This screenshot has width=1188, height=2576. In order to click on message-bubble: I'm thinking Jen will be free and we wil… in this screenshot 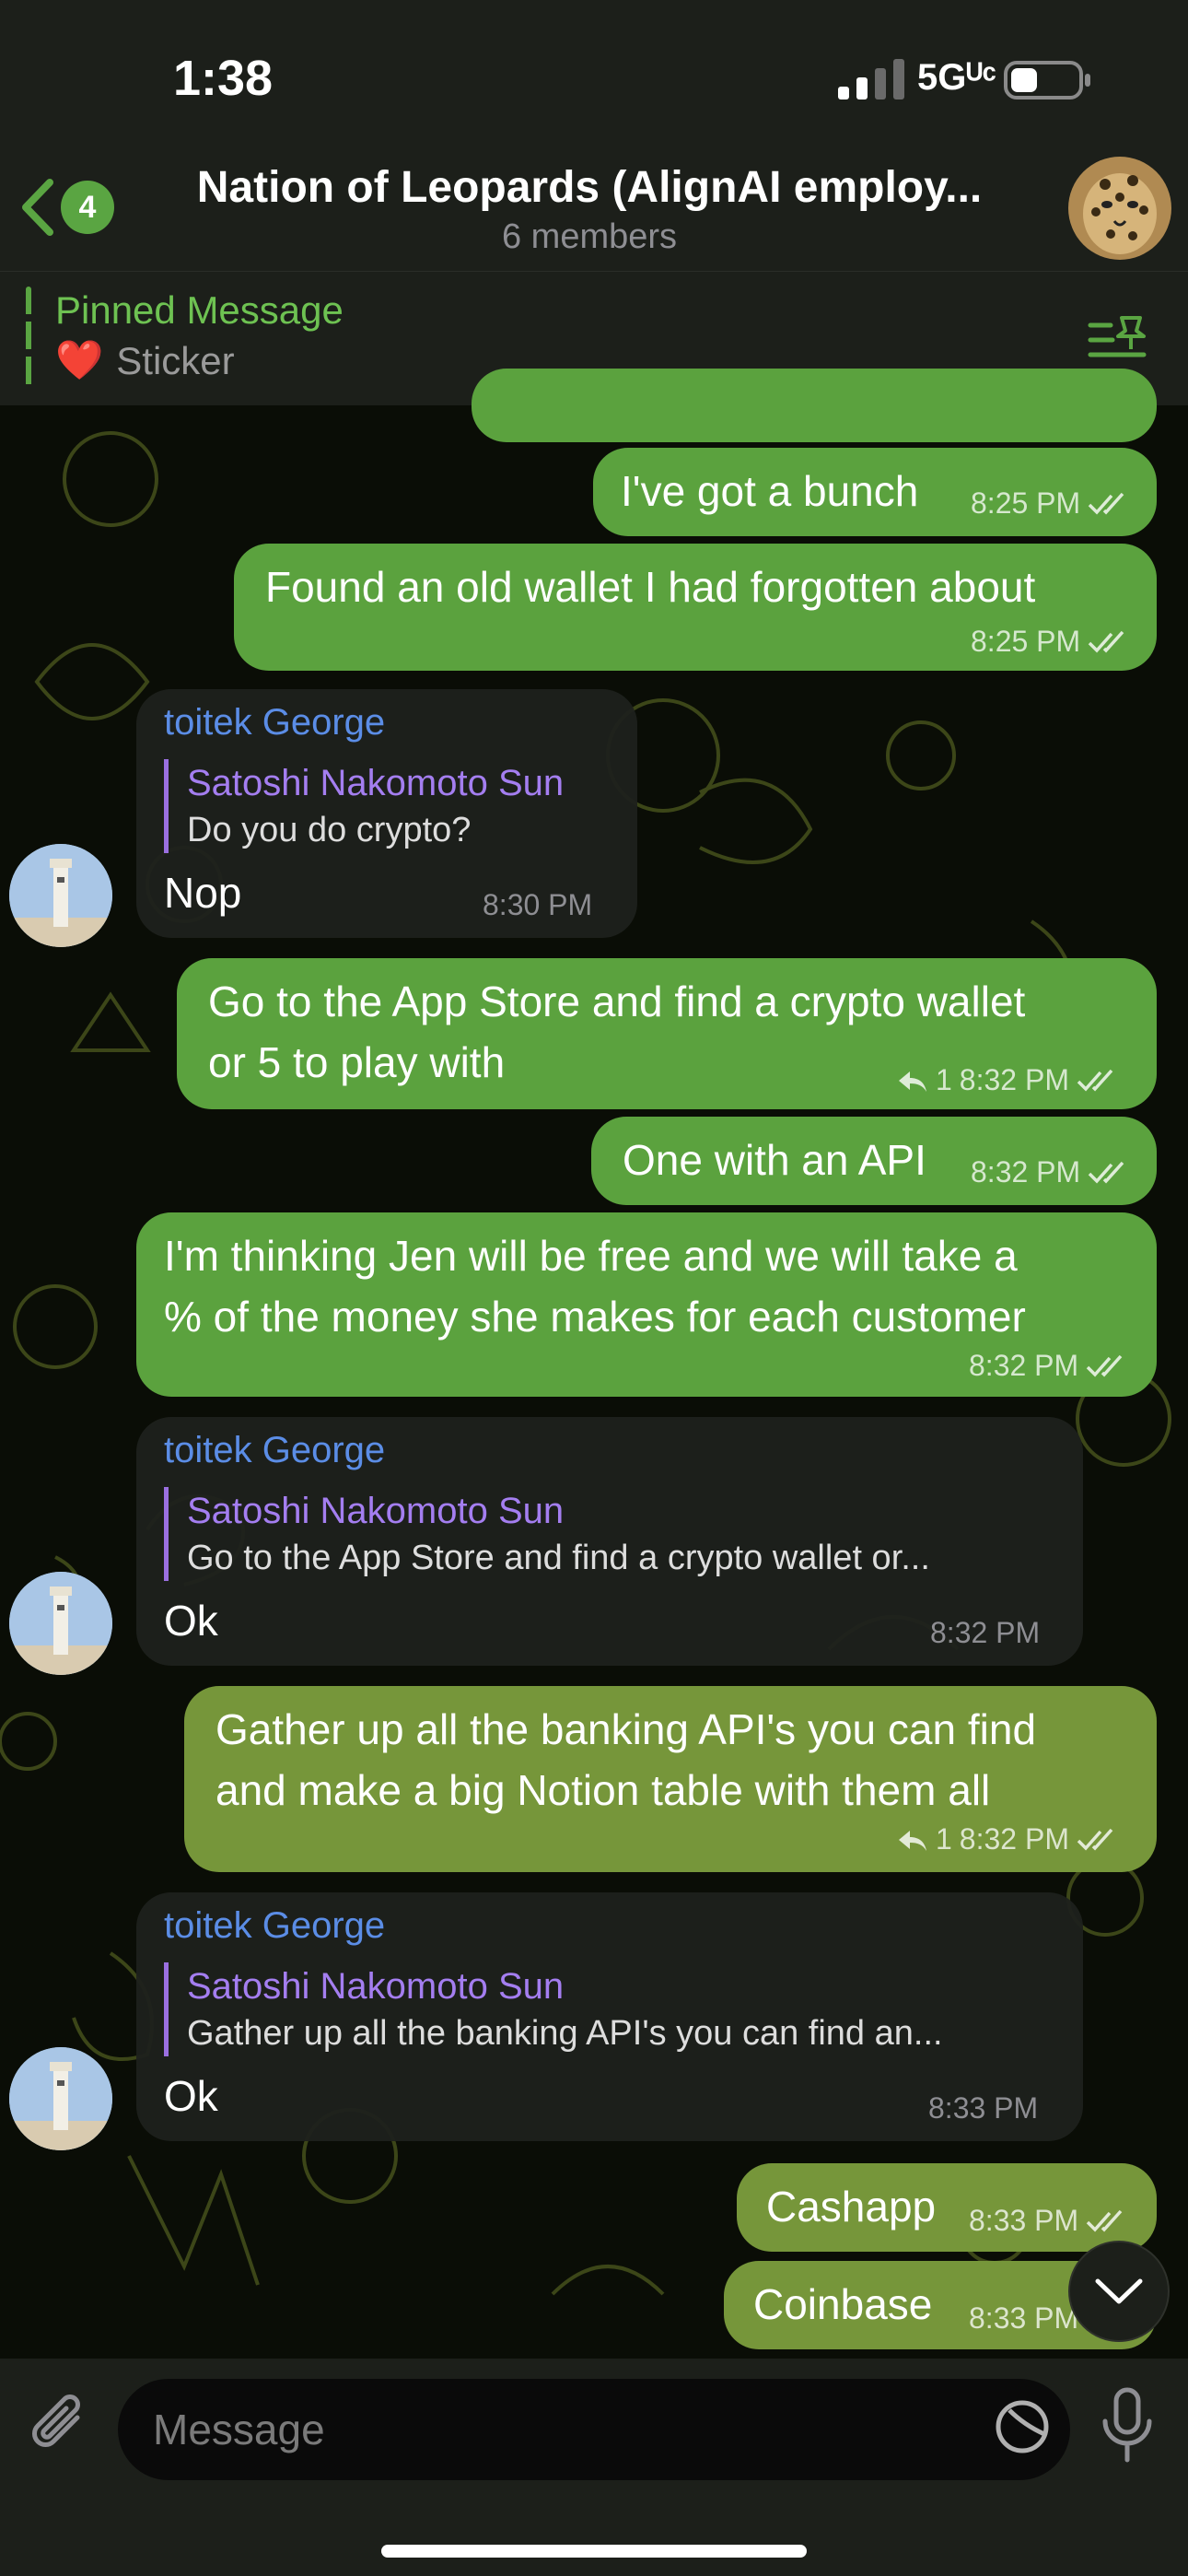, I will do `click(646, 1304)`.